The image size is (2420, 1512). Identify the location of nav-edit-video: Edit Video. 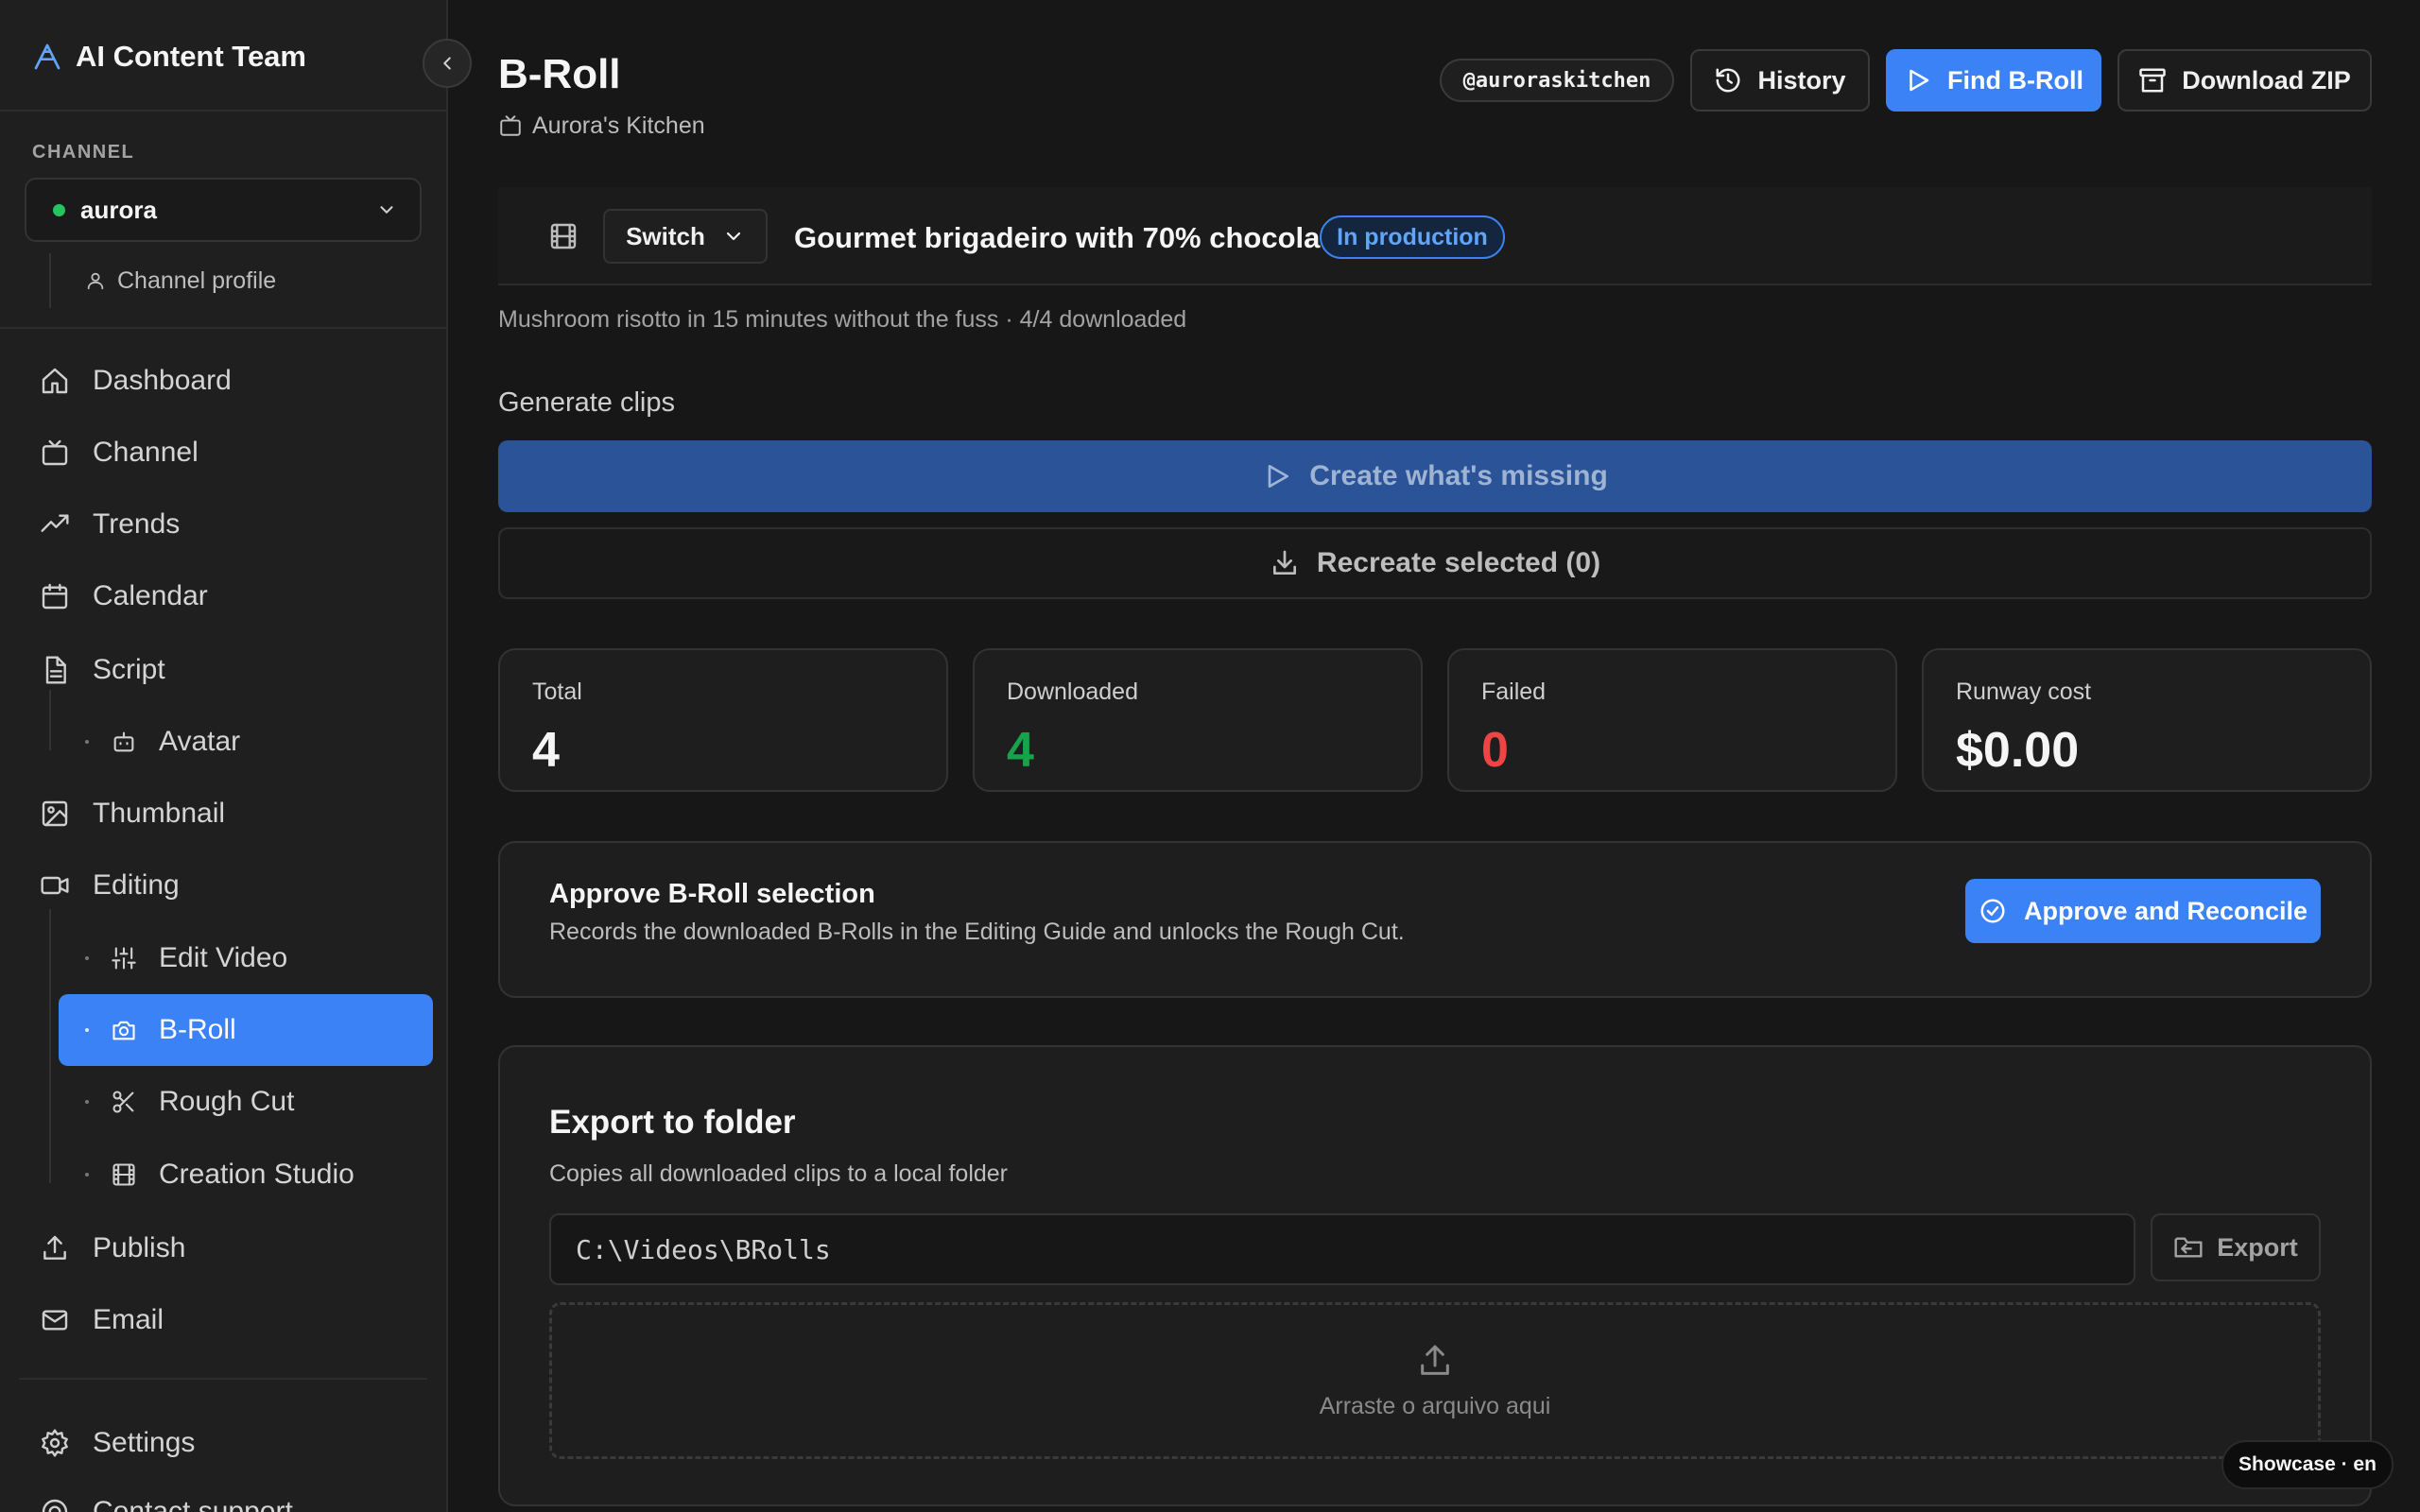
(246, 958).